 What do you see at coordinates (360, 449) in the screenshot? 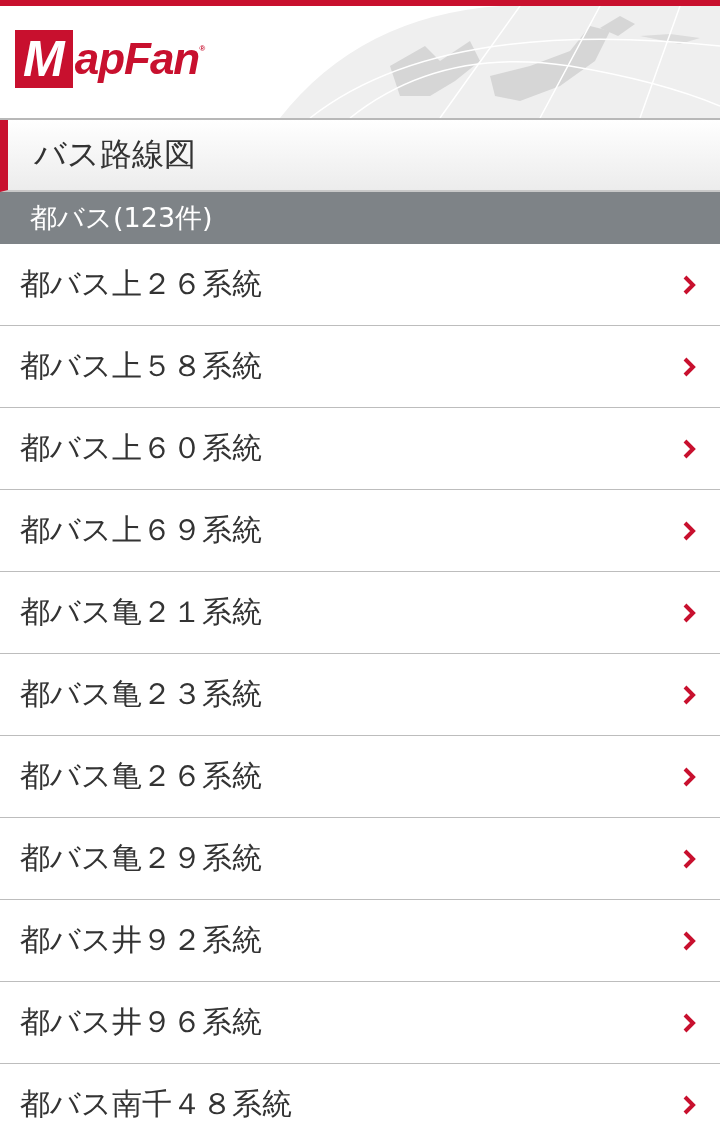
I see `list-item: 都バス上６０系統` at bounding box center [360, 449].